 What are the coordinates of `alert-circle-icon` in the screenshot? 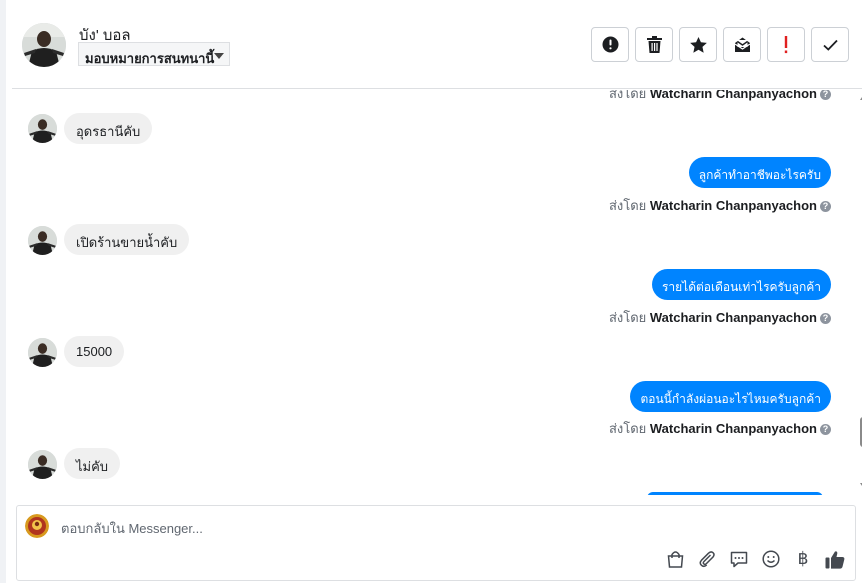 It's located at (610, 44).